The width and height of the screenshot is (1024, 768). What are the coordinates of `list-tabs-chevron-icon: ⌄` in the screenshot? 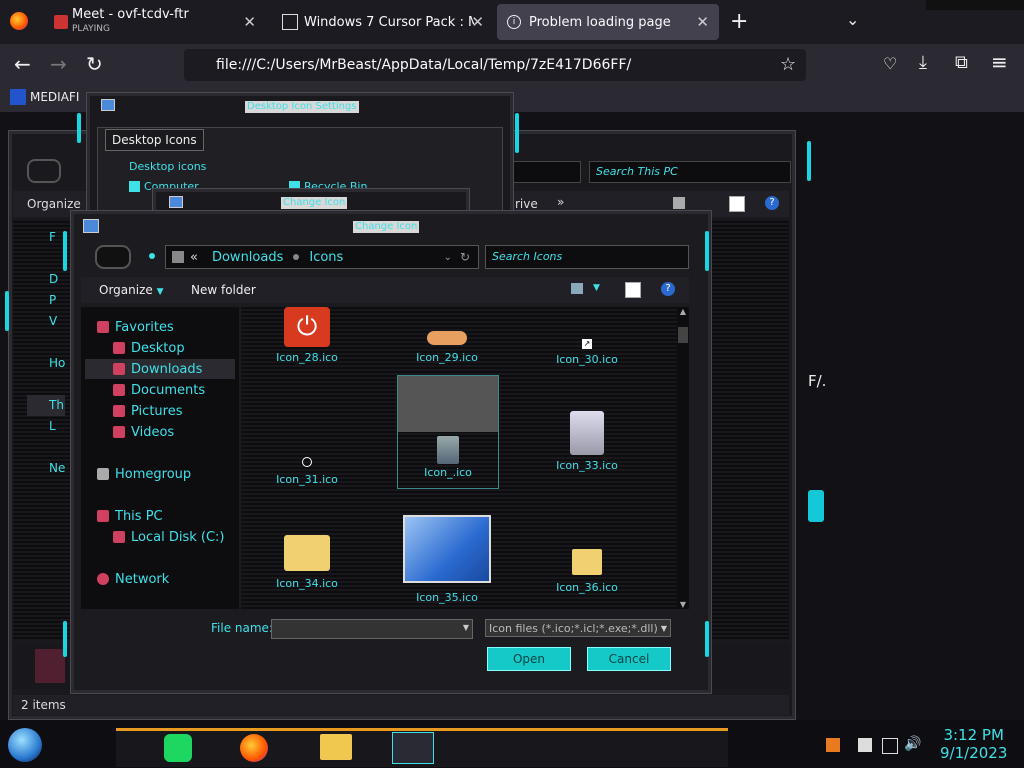 It's located at (852, 19).